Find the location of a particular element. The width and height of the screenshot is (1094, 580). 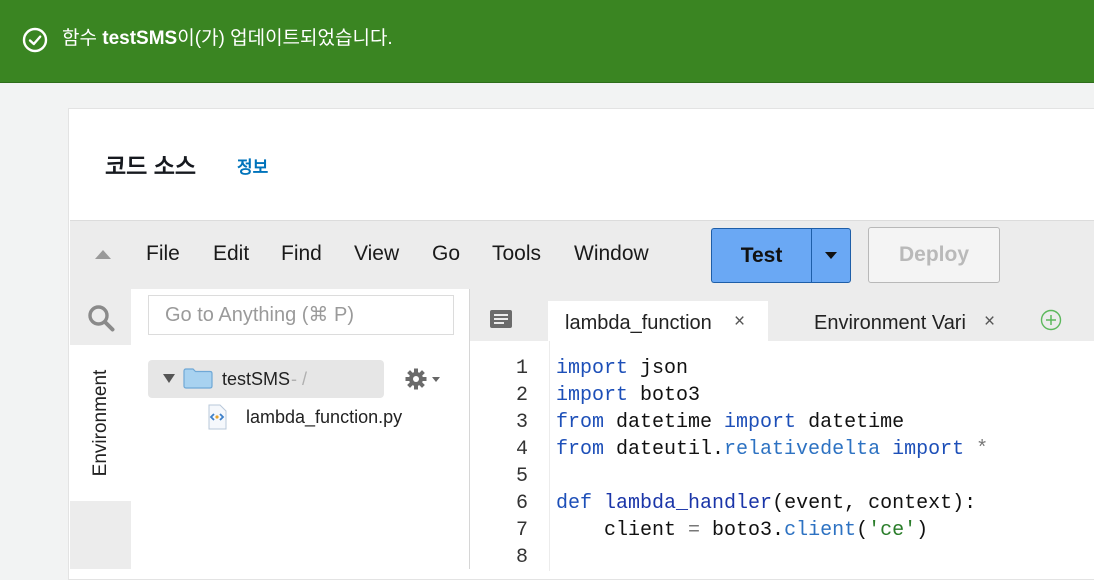

line-number: 7 is located at coordinates (521, 530).